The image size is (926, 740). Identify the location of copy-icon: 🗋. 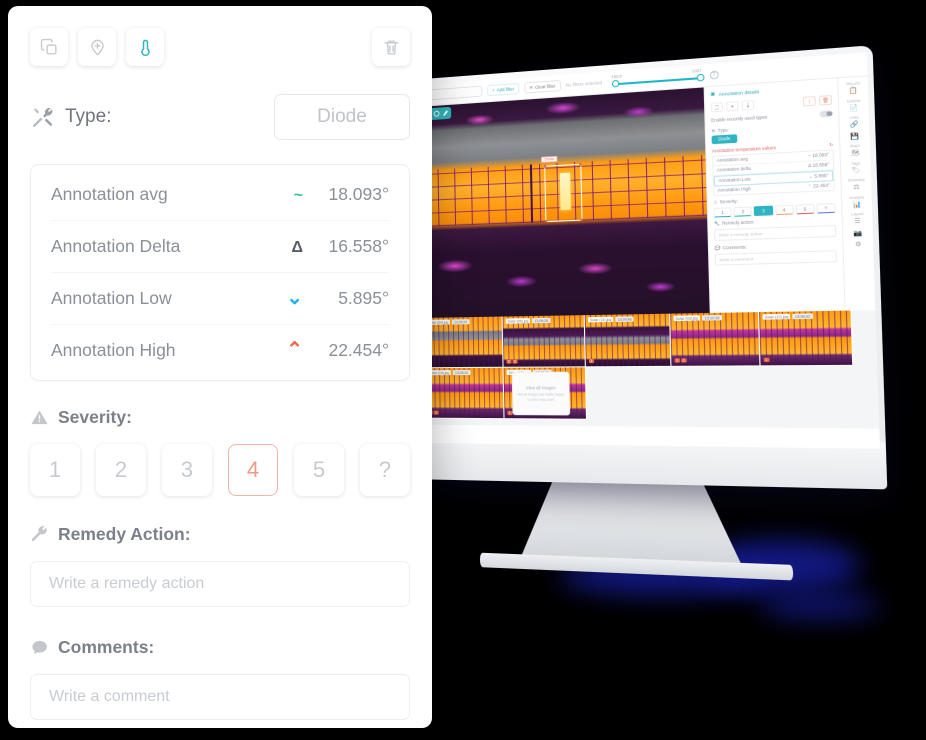
(717, 107).